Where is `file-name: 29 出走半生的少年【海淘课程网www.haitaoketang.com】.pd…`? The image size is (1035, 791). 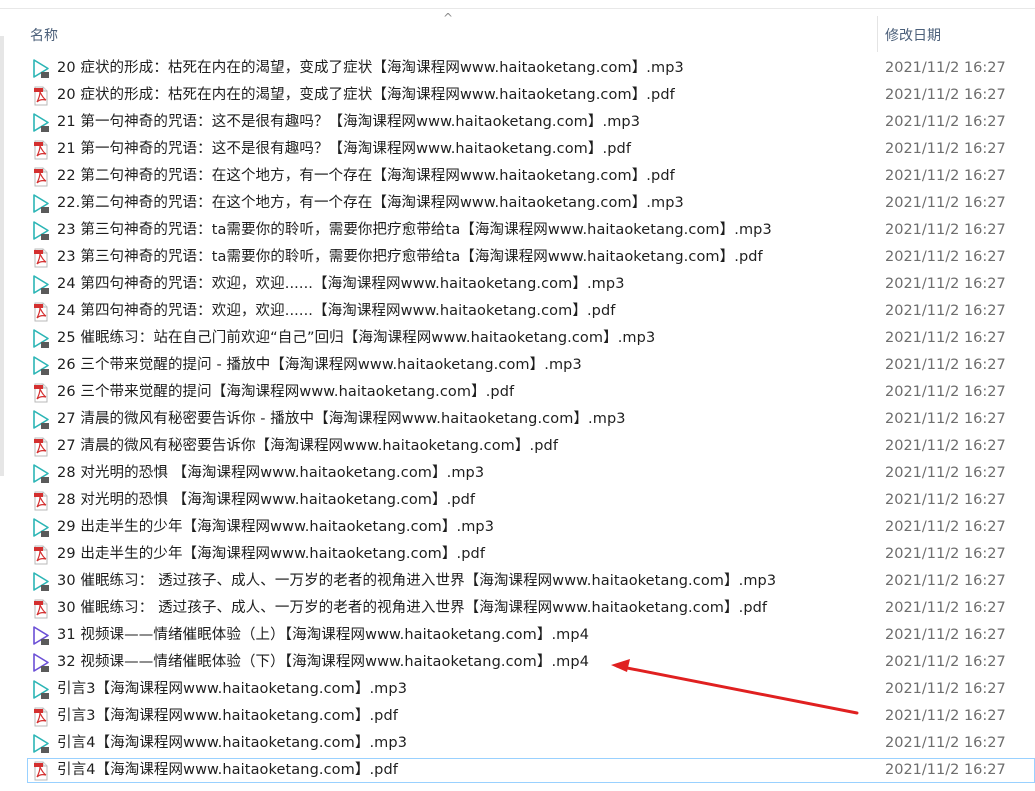
file-name: 29 出走半生的少年【海淘课程网www.haitaoketang.com】.pd… is located at coordinates (271, 554).